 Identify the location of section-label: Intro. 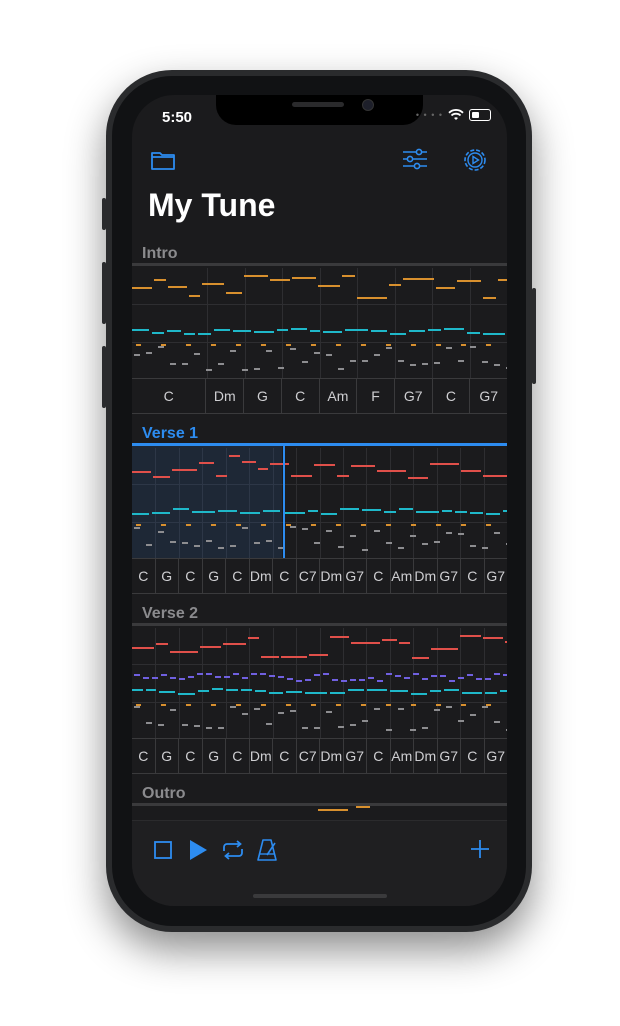
(160, 254).